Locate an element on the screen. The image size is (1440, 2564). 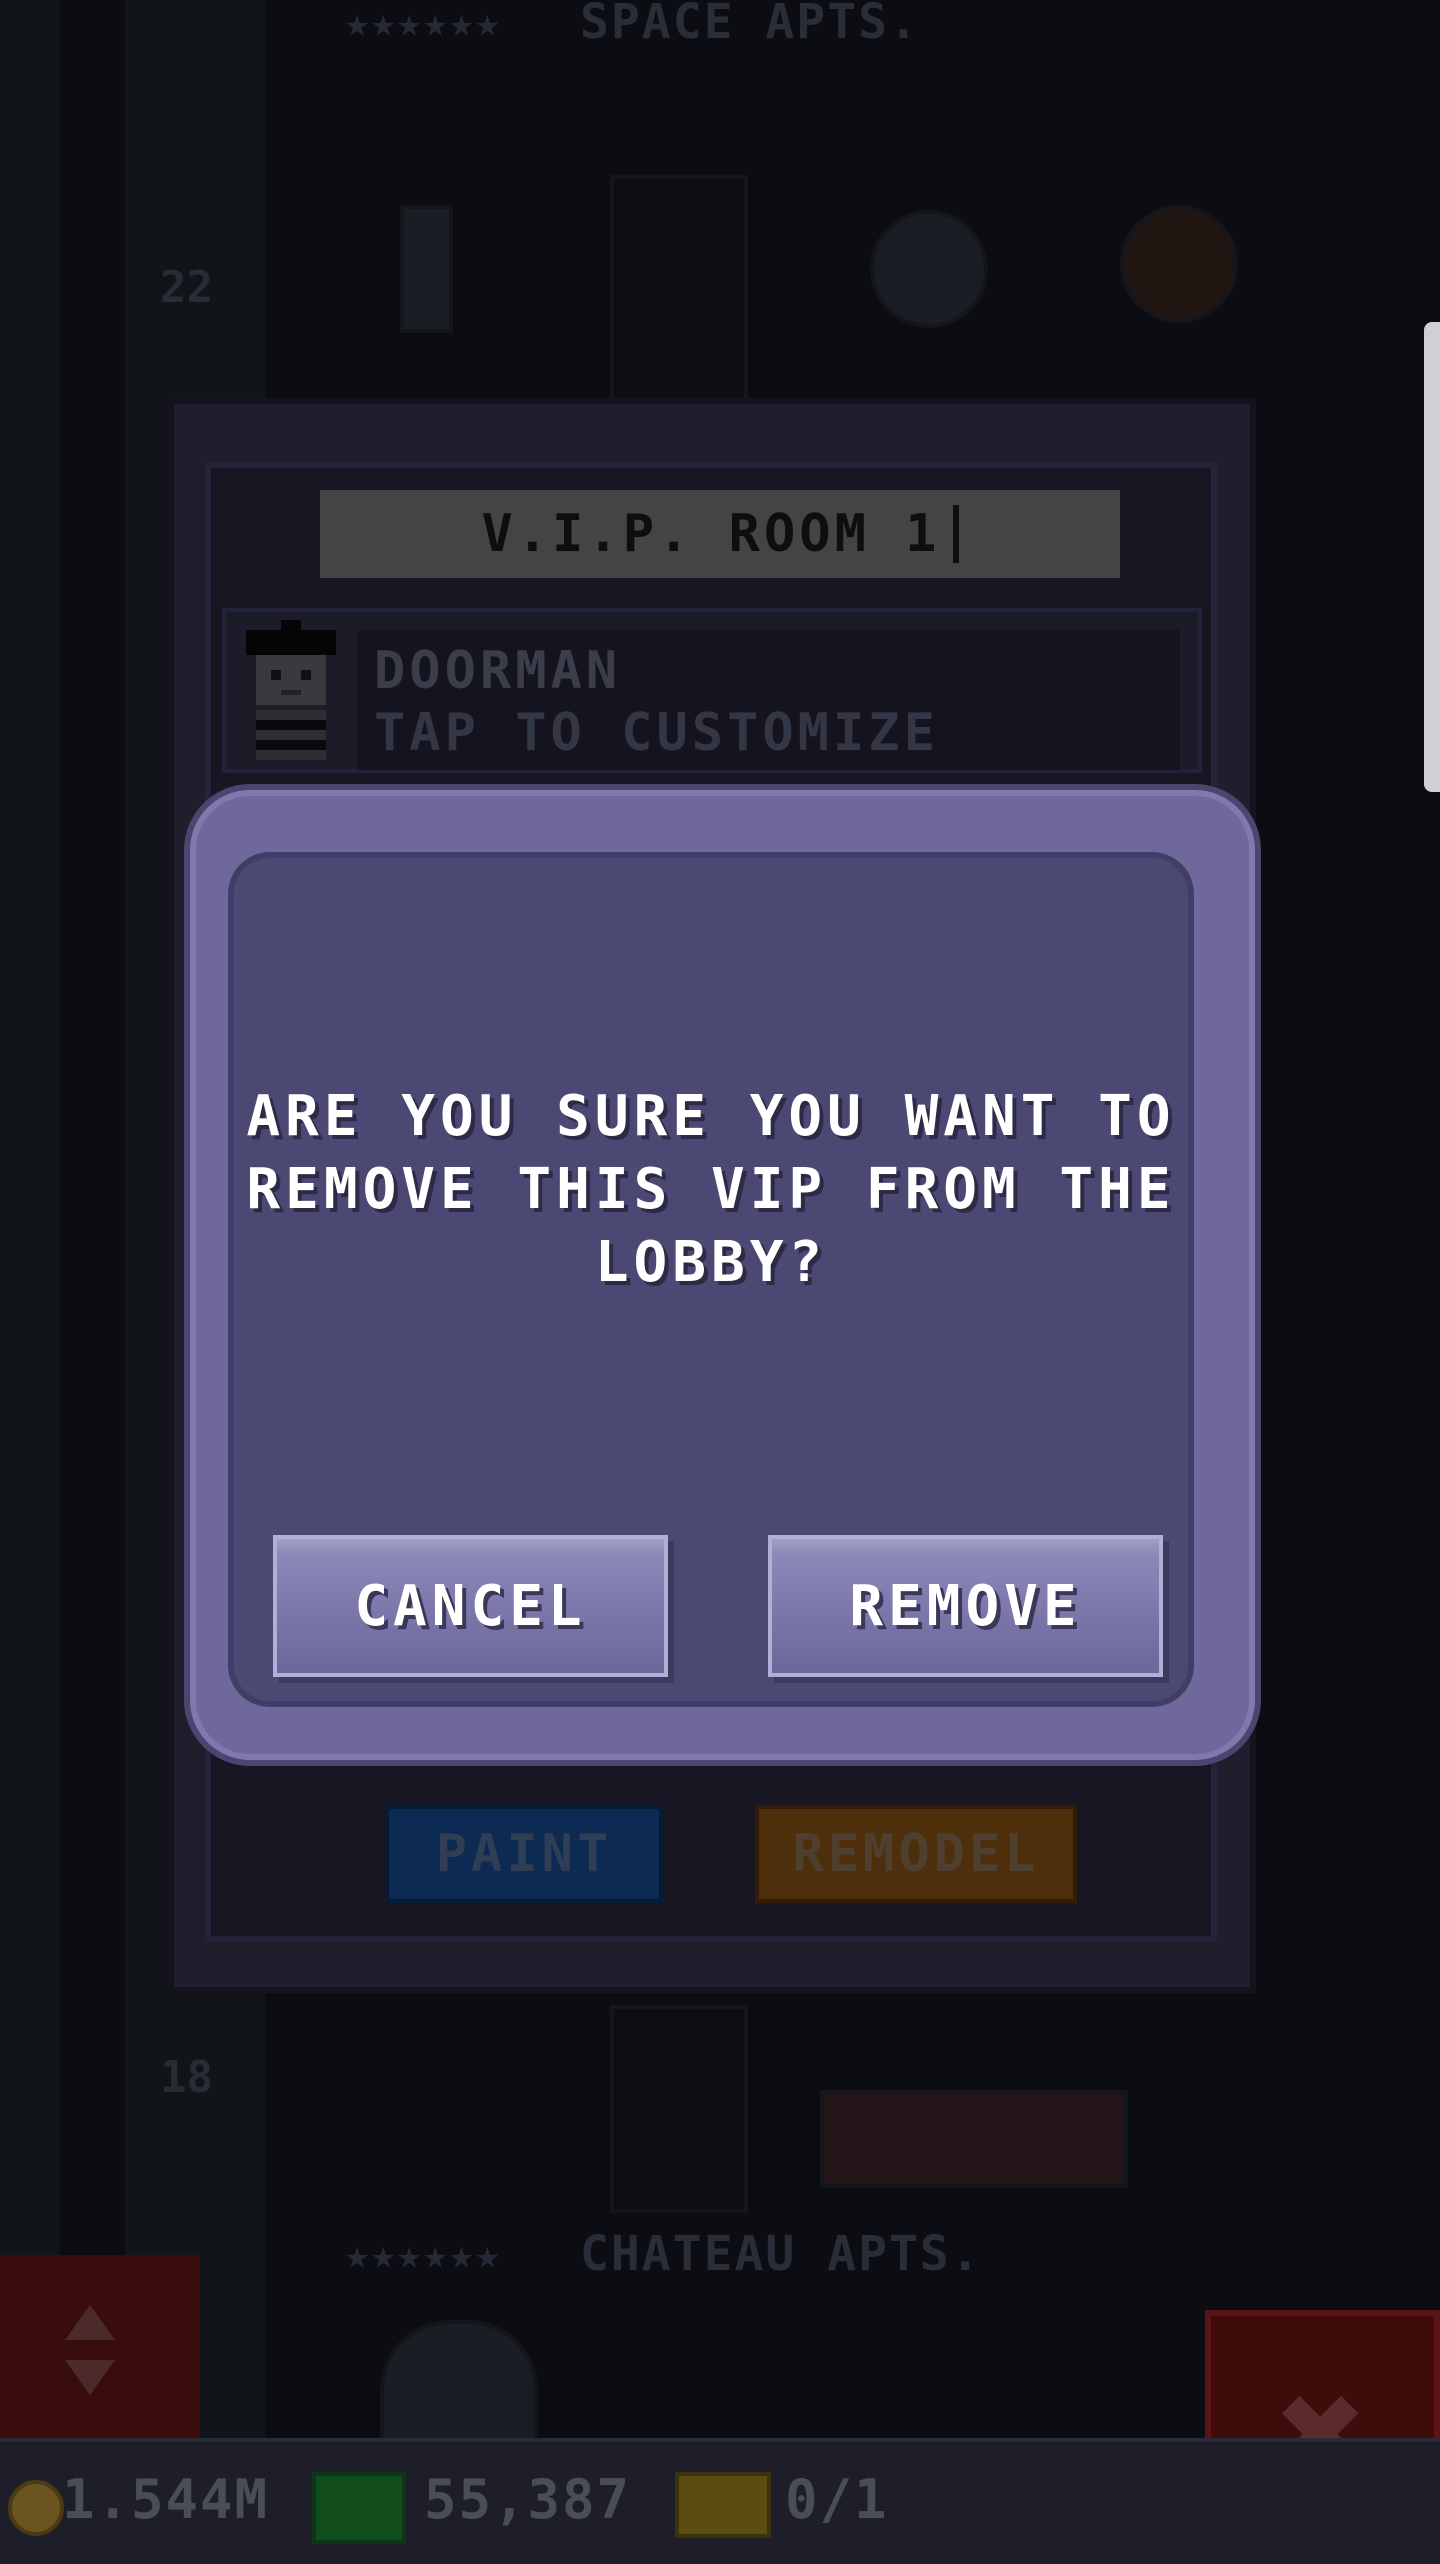
elevator-arrows-icon is located at coordinates (90, 2350).